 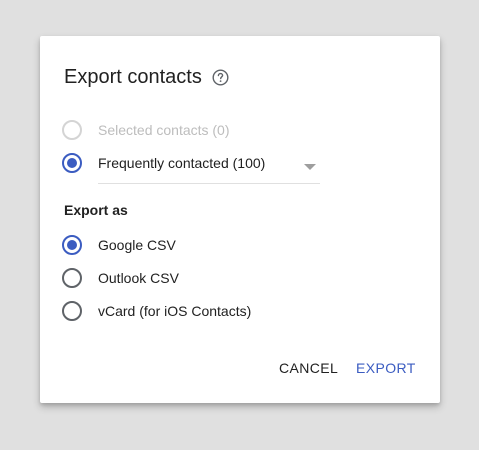 What do you see at coordinates (174, 311) in the screenshot?
I see `vcard-label: vCard (for iOS Contacts)` at bounding box center [174, 311].